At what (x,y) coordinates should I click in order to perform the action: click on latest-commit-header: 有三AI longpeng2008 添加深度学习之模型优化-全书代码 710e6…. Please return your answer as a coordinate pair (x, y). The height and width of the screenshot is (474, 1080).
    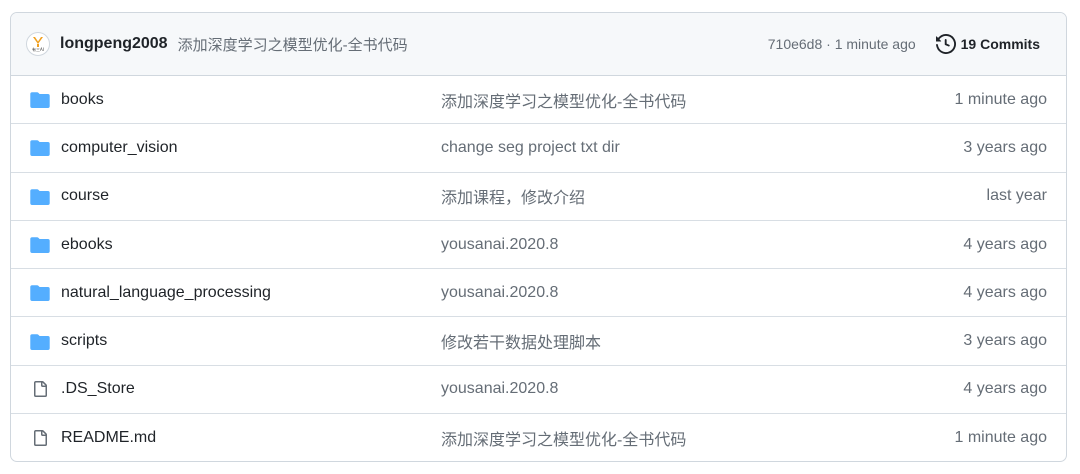
    Looking at the image, I should click on (538, 44).